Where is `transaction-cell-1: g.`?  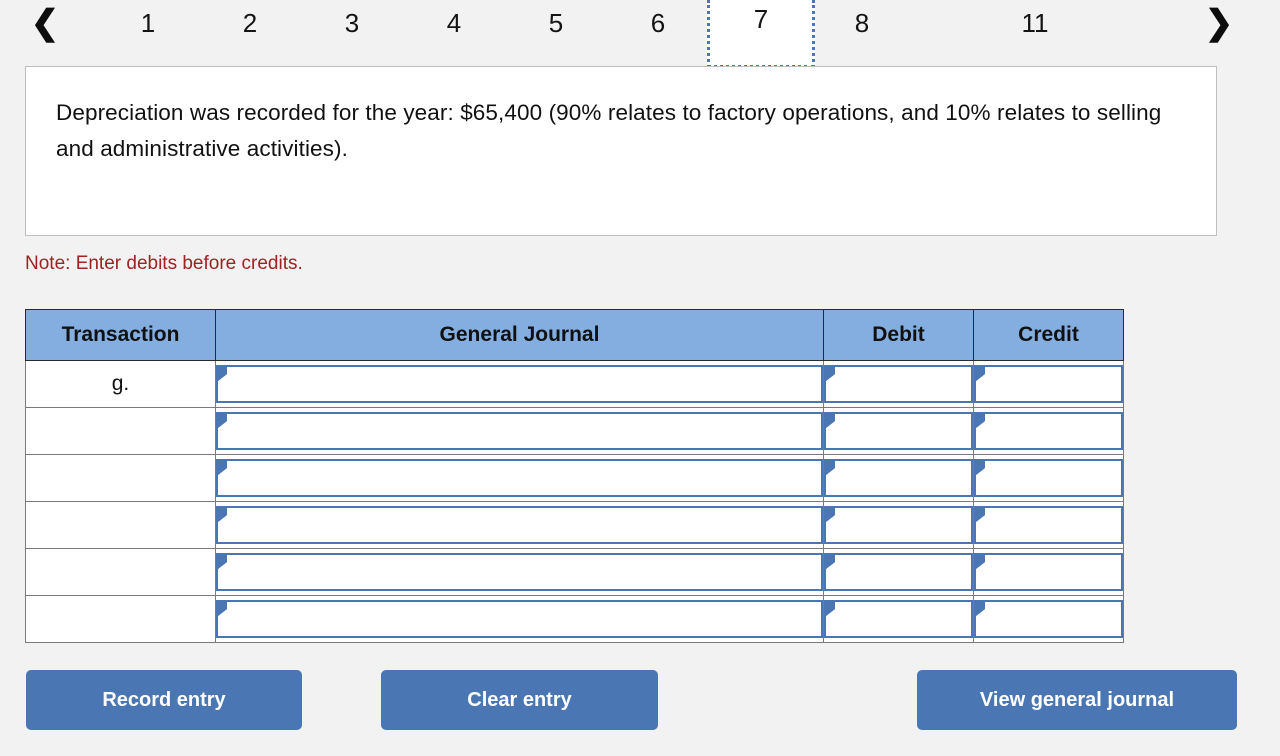
transaction-cell-1: g. is located at coordinates (120, 384).